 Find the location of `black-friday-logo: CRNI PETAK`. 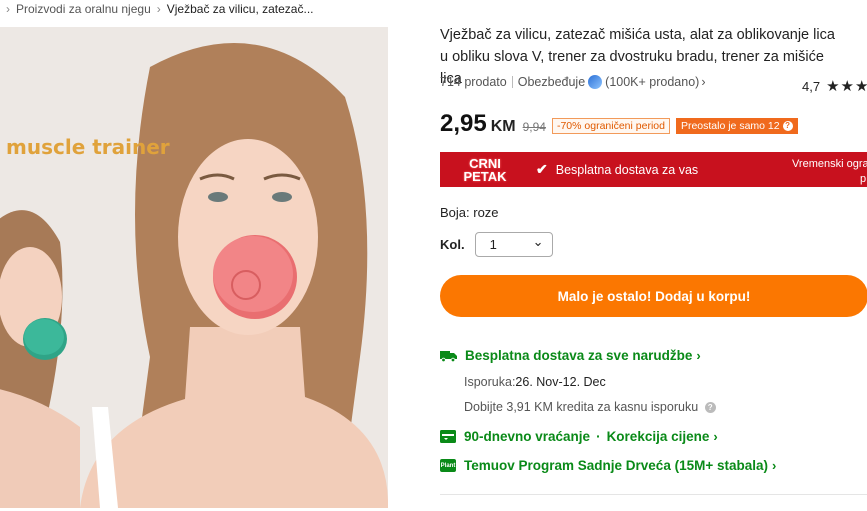

black-friday-logo: CRNI PETAK is located at coordinates (485, 170).